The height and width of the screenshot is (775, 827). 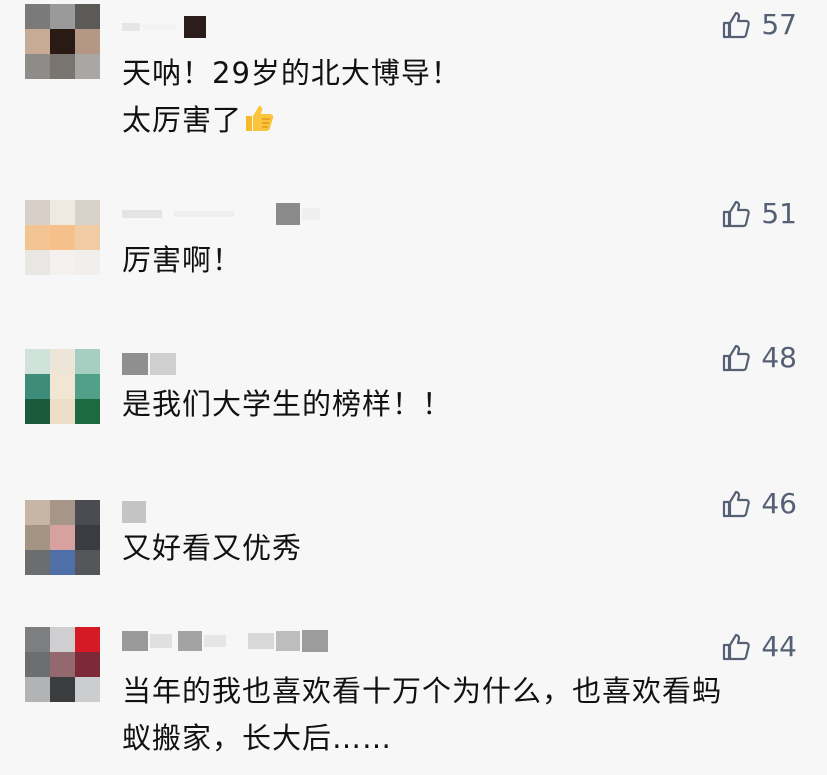 I want to click on like-count: 51, so click(x=779, y=213).